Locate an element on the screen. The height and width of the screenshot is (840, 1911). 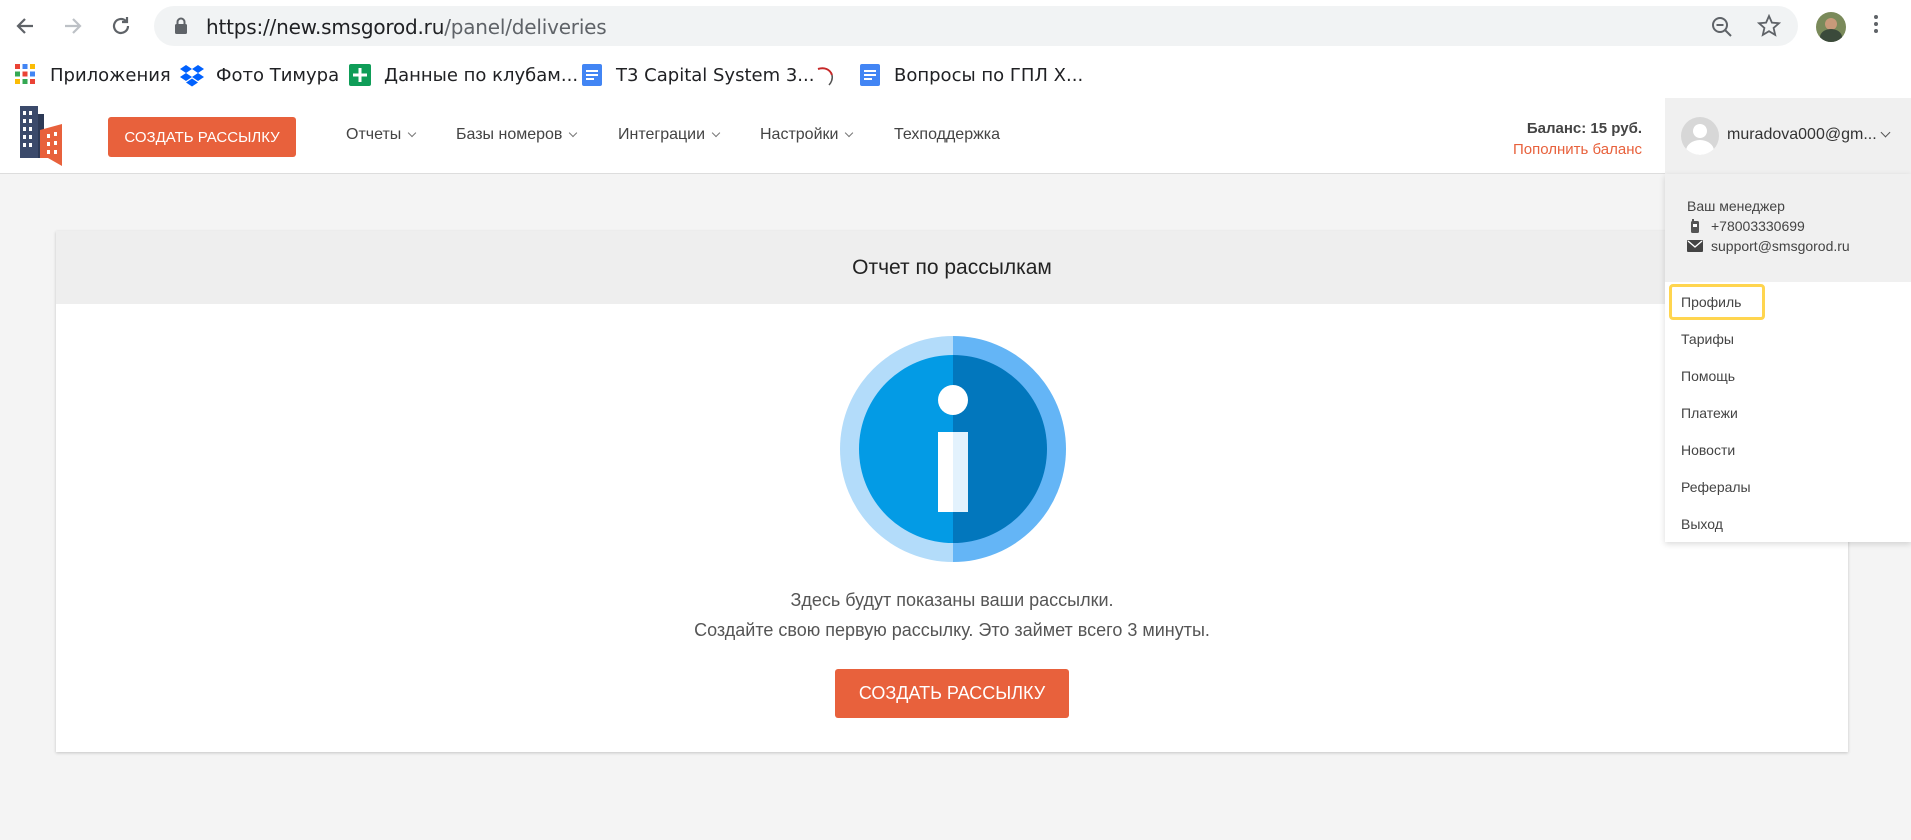
menu-label: Техподдержка is located at coordinates (947, 134).